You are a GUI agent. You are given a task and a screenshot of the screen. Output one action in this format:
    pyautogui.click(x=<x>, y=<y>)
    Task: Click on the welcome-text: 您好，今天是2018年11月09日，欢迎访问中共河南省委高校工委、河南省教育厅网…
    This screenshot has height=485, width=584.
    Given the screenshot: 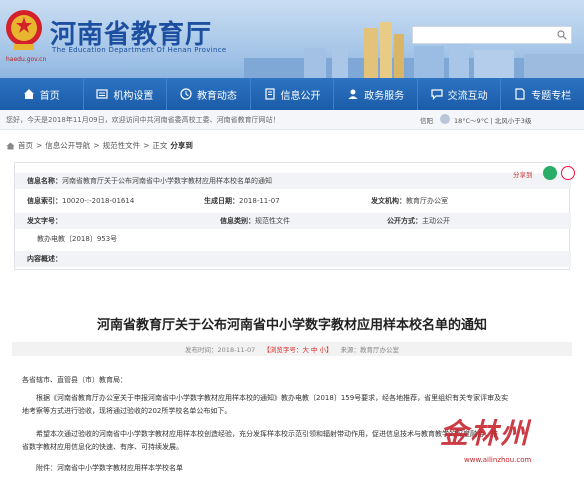 What is the action you would take?
    pyautogui.click(x=143, y=120)
    